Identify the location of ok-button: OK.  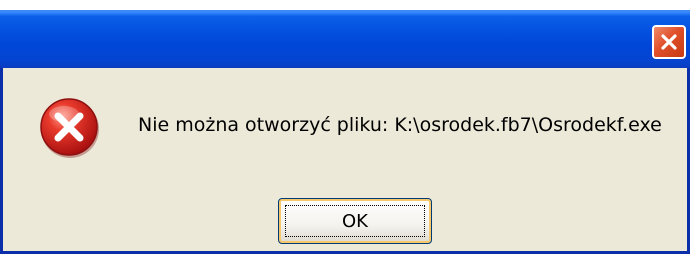
(355, 221).